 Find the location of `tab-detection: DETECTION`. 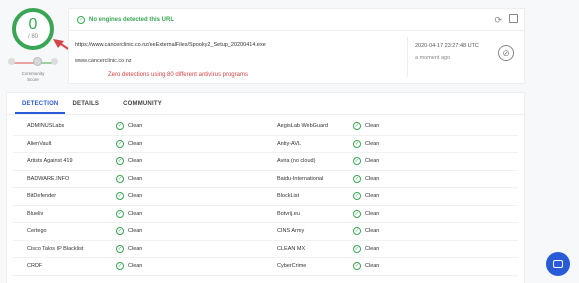

tab-detection: DETECTION is located at coordinates (40, 103).